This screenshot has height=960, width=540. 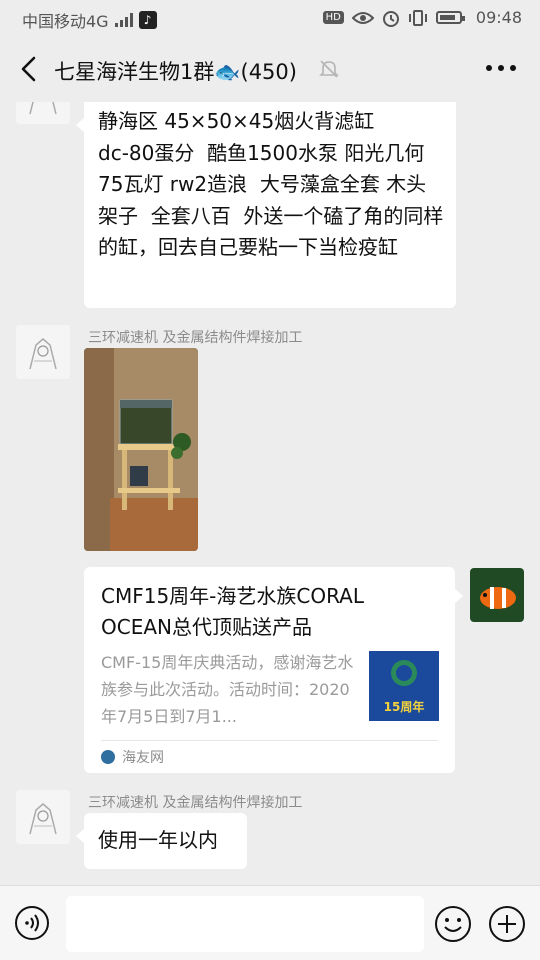 I want to click on more-icon, so click(x=501, y=68).